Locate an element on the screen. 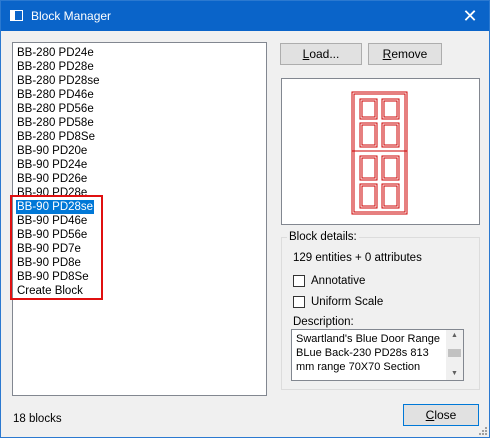 The height and width of the screenshot is (438, 490). door-preview-drawing is located at coordinates (379, 153).